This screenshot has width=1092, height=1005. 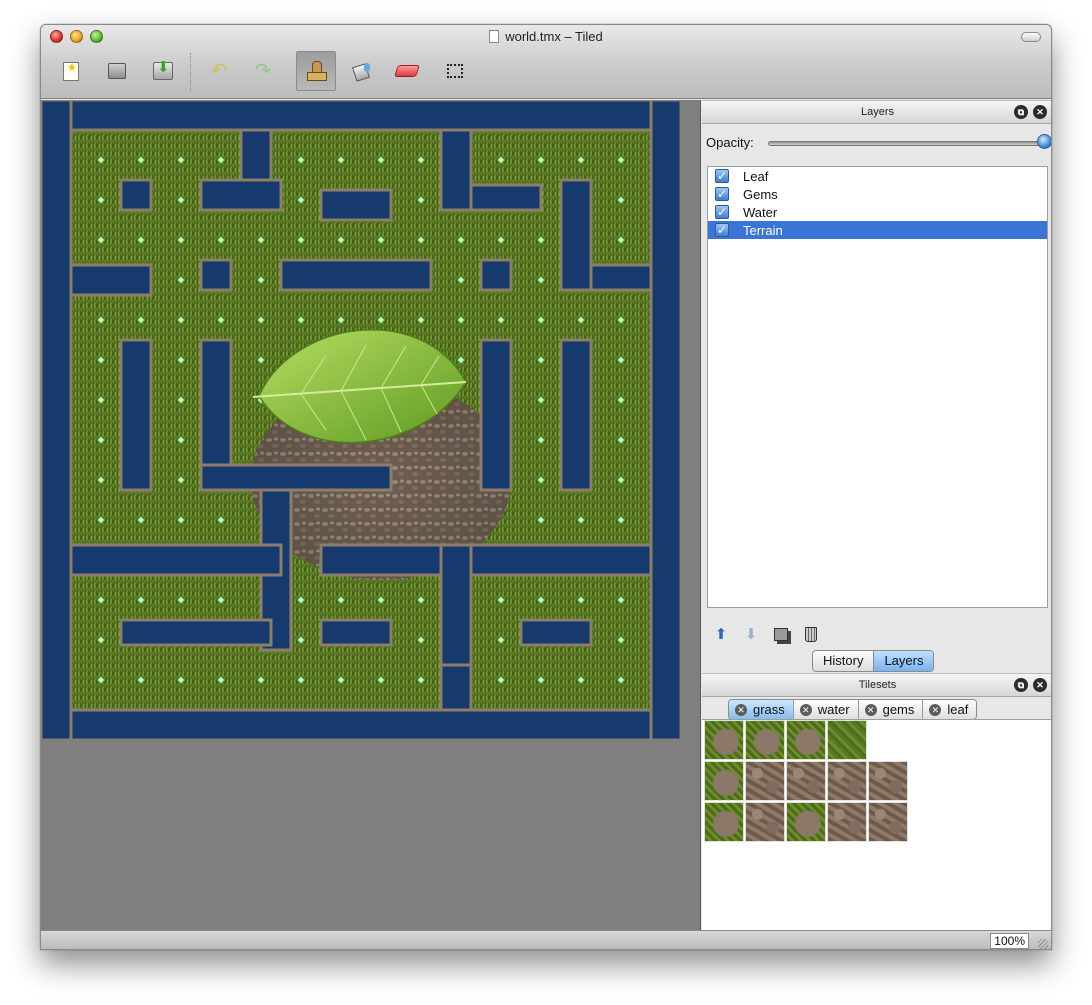 I want to click on layer-row-water: ✓ Water, so click(x=877, y=212).